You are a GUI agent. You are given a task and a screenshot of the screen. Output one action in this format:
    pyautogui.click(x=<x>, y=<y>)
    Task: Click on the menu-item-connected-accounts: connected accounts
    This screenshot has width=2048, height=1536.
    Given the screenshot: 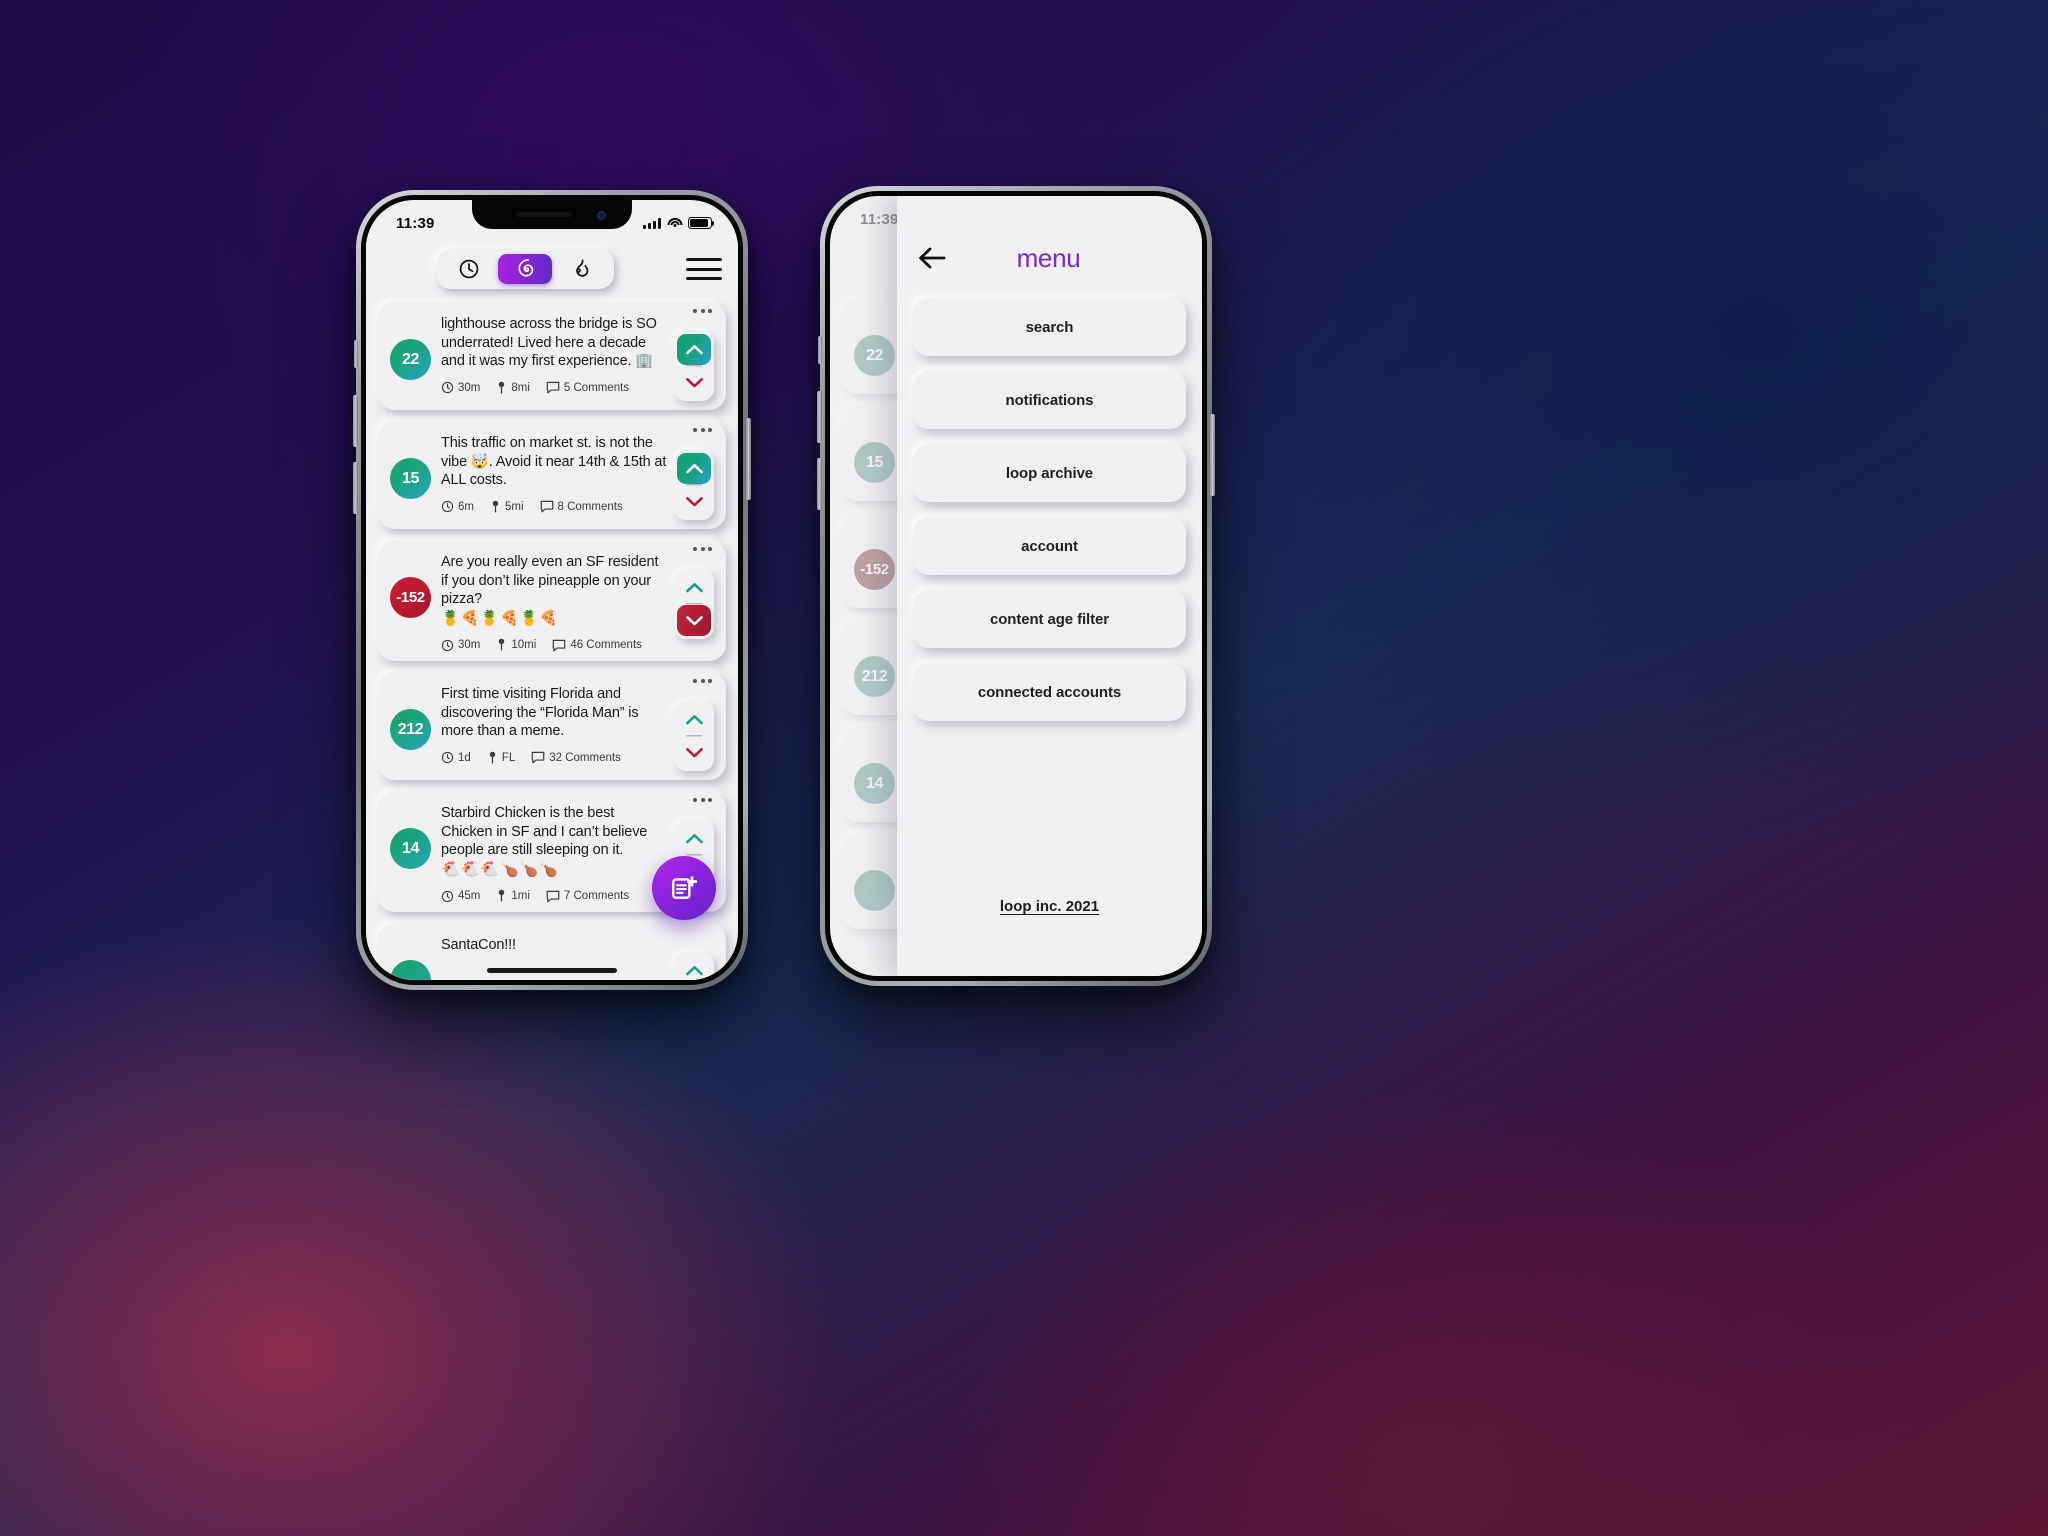 What is the action you would take?
    pyautogui.click(x=1049, y=692)
    